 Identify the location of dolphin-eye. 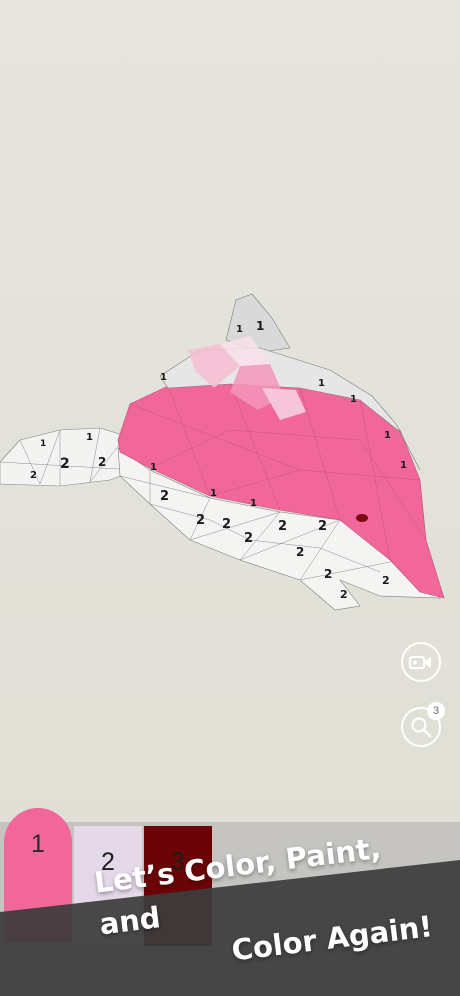
(362, 518).